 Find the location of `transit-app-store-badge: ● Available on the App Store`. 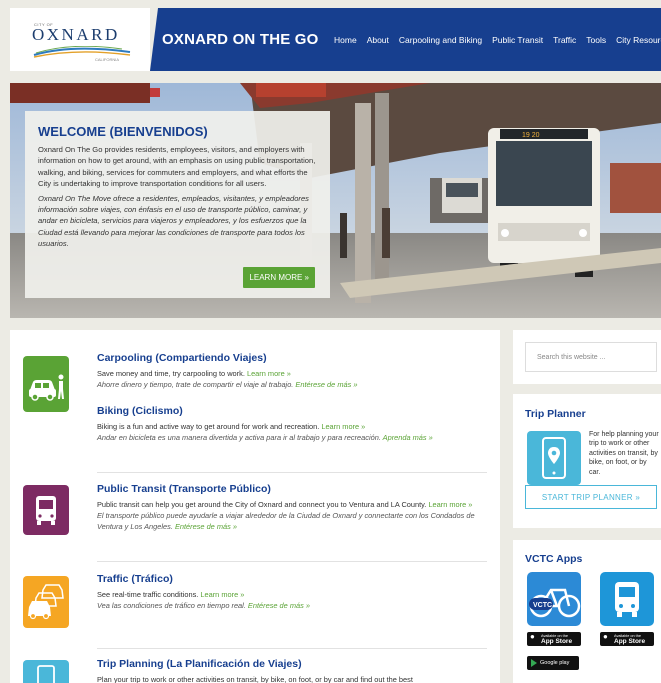

transit-app-store-badge: ● Available on the App Store is located at coordinates (627, 639).